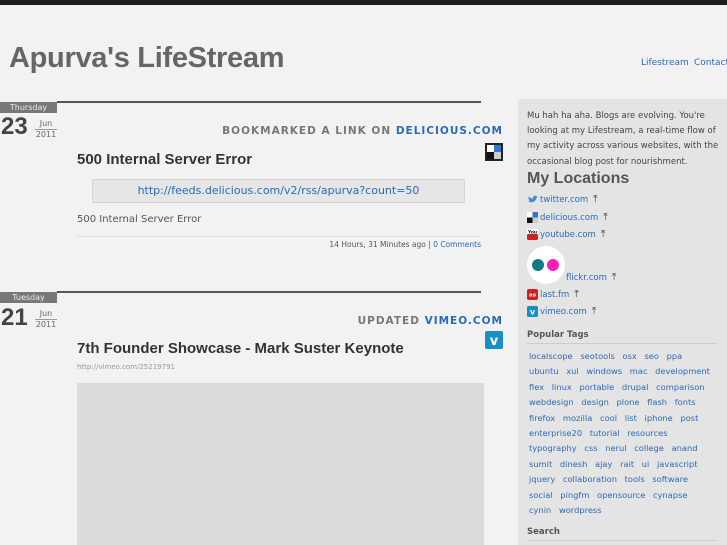 The width and height of the screenshot is (727, 545). I want to click on tag-link: list, so click(631, 418).